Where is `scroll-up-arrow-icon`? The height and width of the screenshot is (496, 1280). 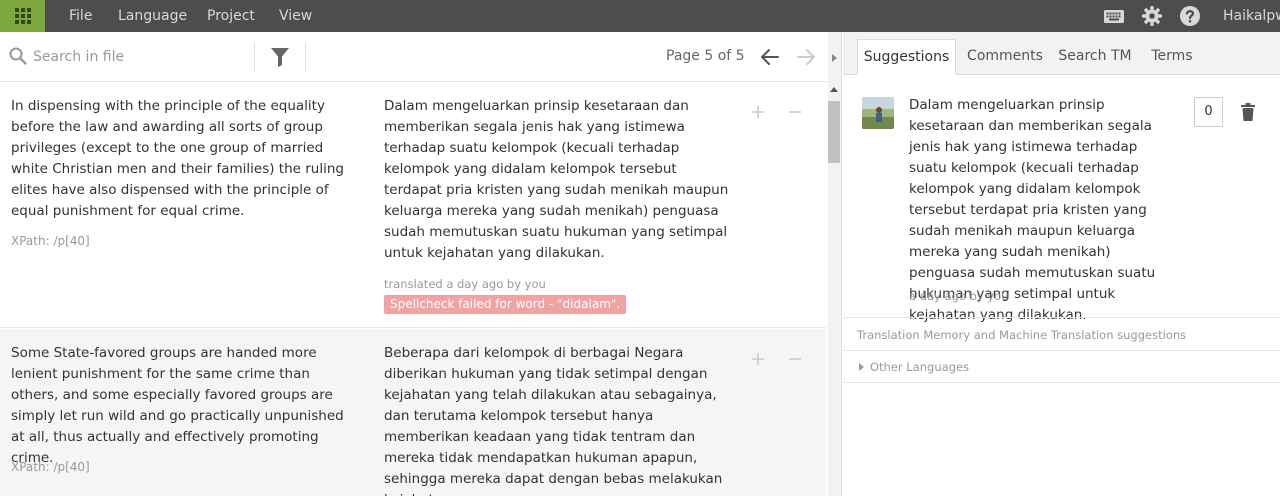
scroll-up-arrow-icon is located at coordinates (834, 89).